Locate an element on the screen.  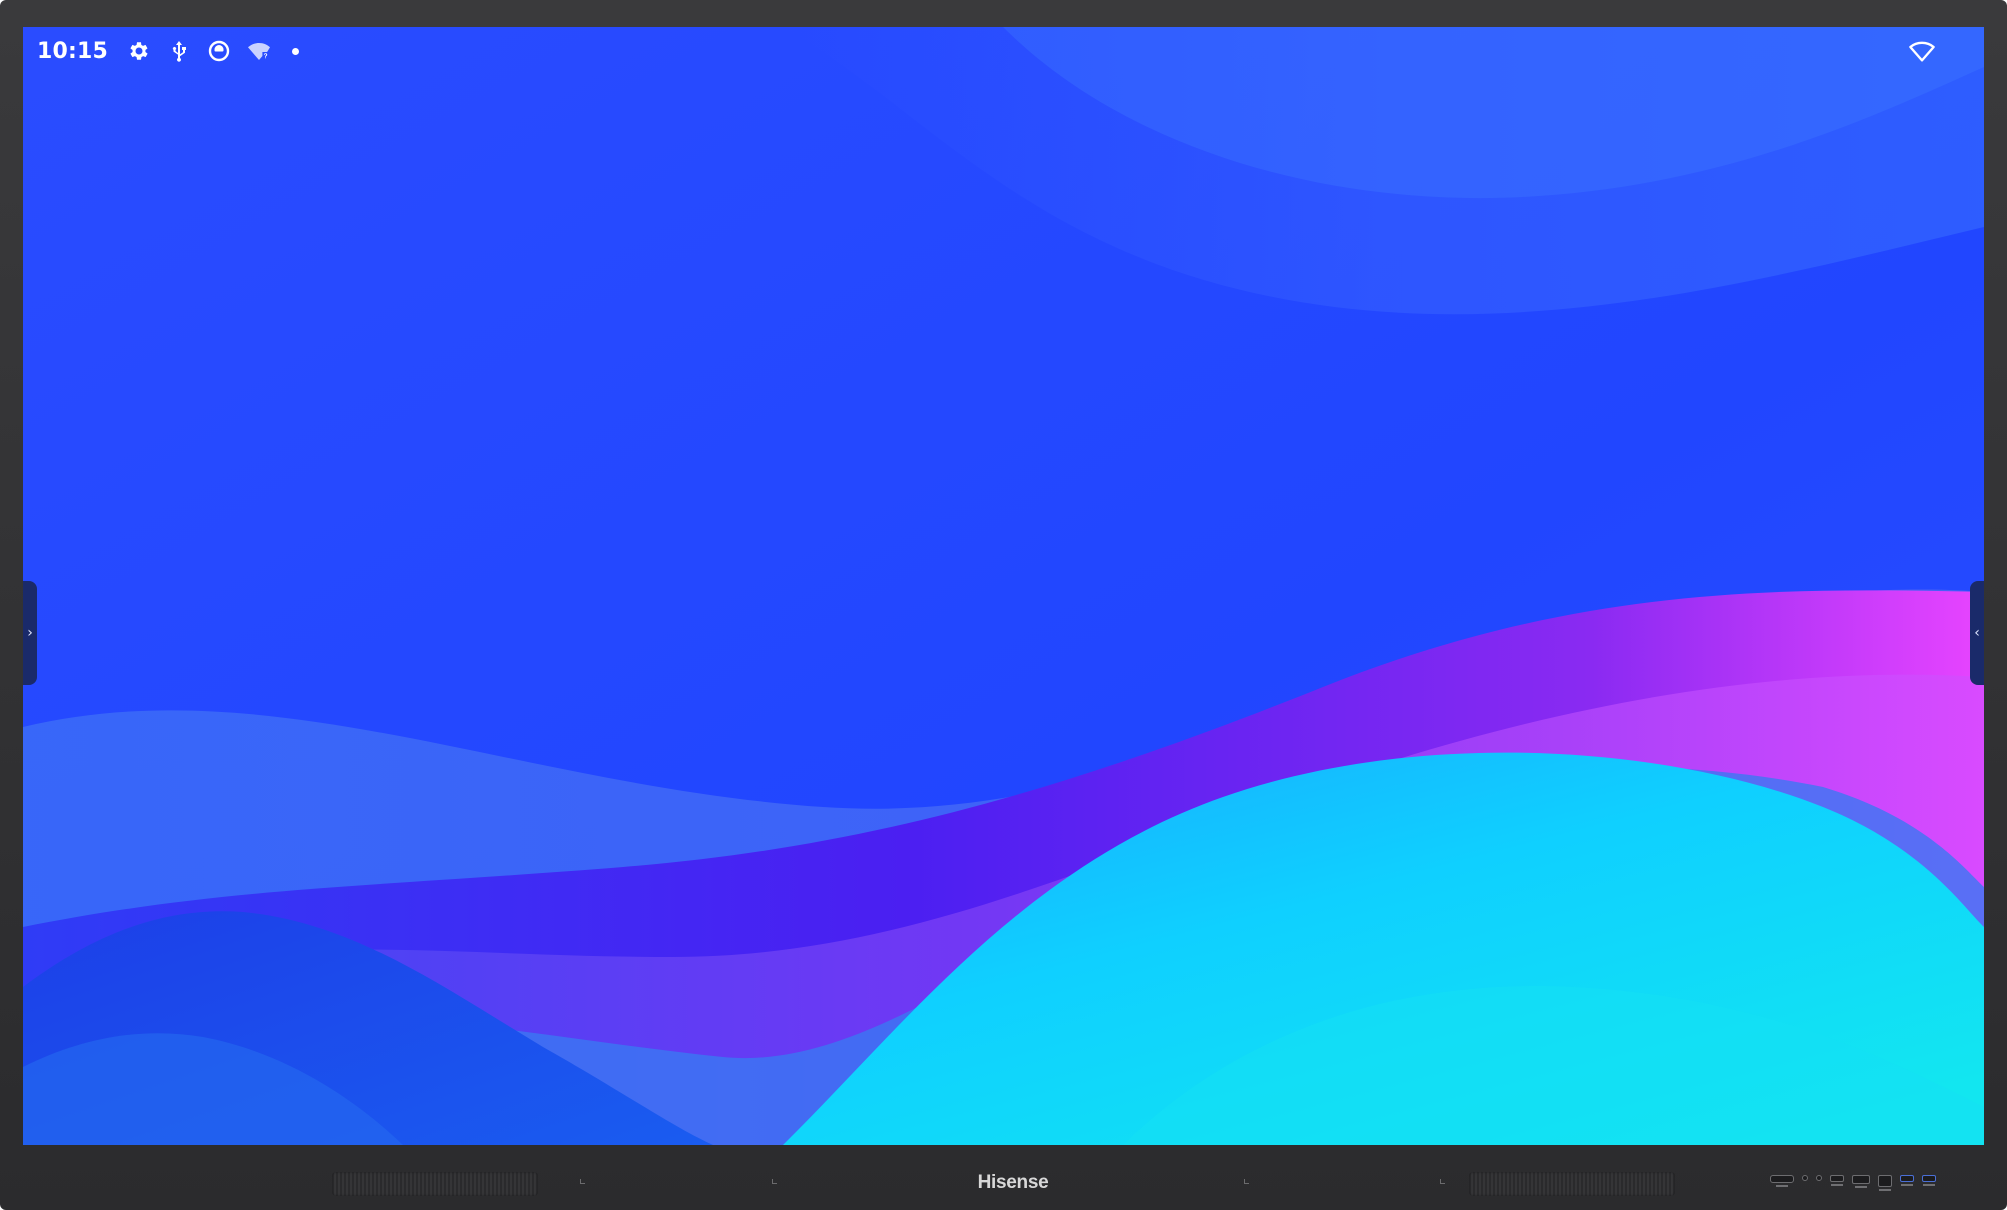
chevron-left-icon: ‹ is located at coordinates (1977, 633).